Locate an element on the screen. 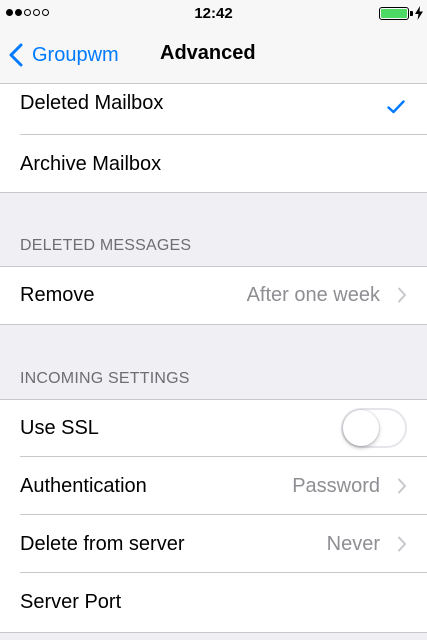  battery-level is located at coordinates (394, 13).